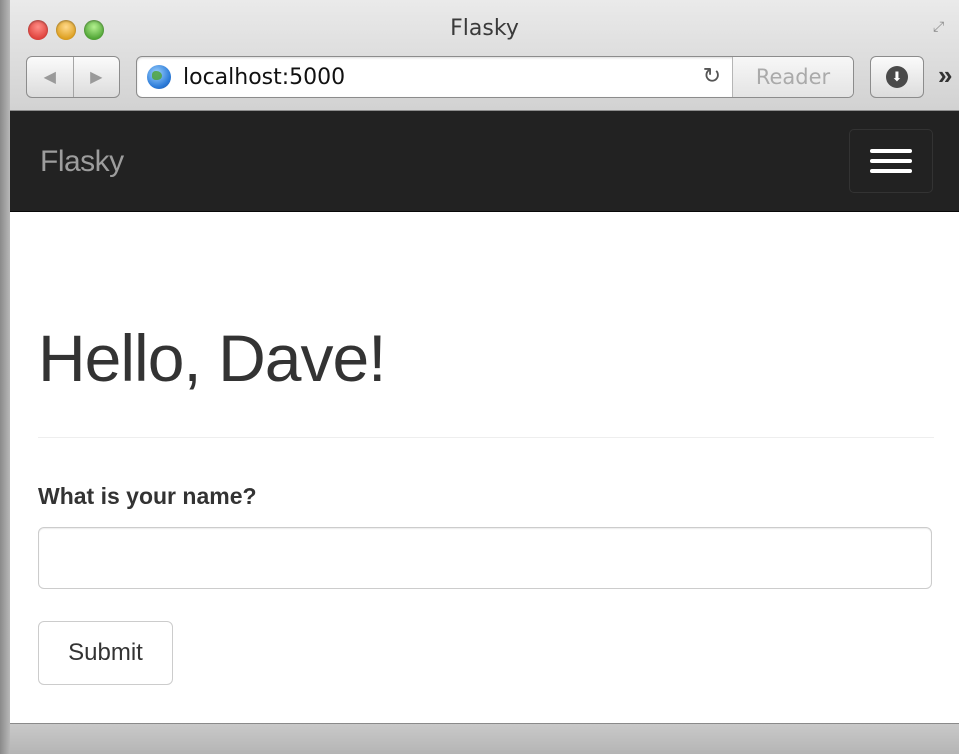 The height and width of the screenshot is (754, 959). What do you see at coordinates (82, 162) in the screenshot?
I see `navbar-brand-link: Flasky` at bounding box center [82, 162].